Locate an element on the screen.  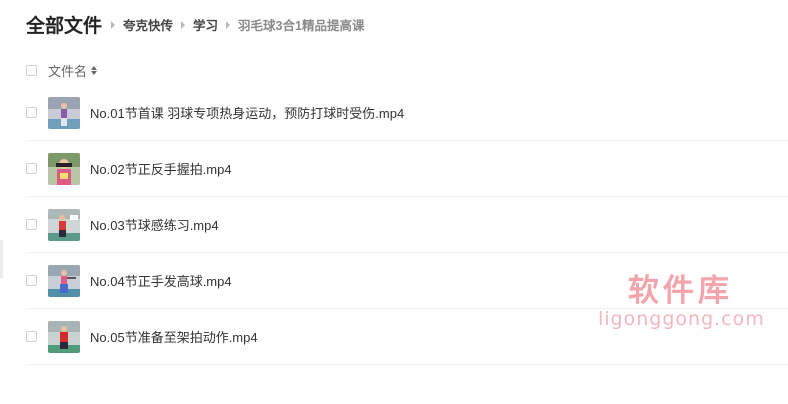
column-name-label: 文件名 is located at coordinates (68, 71).